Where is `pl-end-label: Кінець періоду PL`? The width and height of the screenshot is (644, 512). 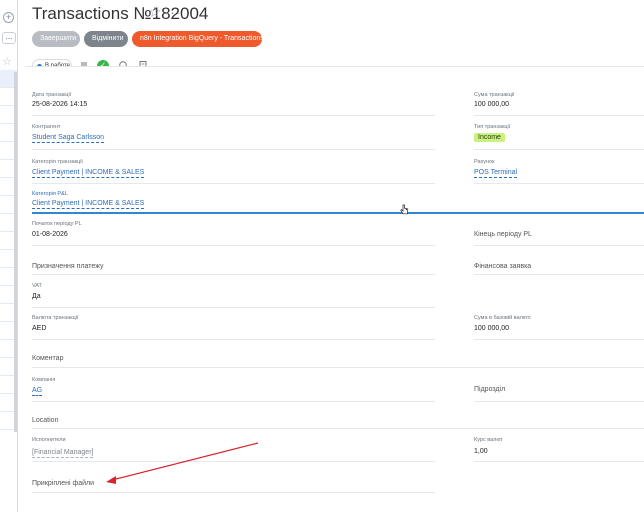 pl-end-label: Кінець періоду PL is located at coordinates (503, 234).